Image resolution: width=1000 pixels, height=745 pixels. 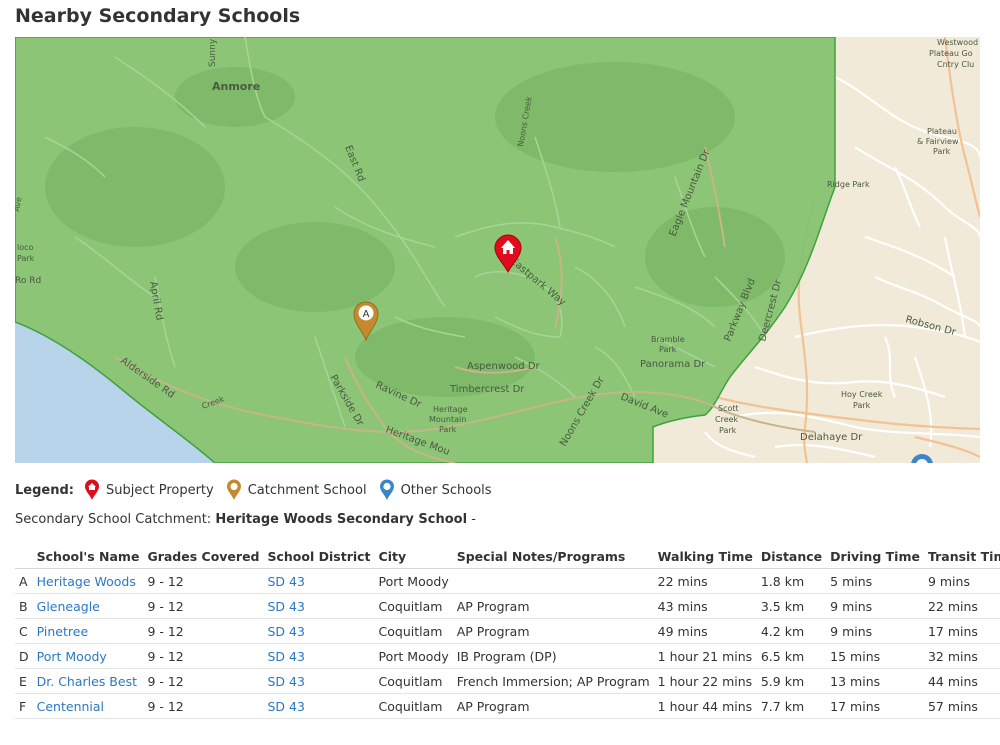 What do you see at coordinates (28, 281) in the screenshot?
I see `map-label-ro-rd: Ro Rd` at bounding box center [28, 281].